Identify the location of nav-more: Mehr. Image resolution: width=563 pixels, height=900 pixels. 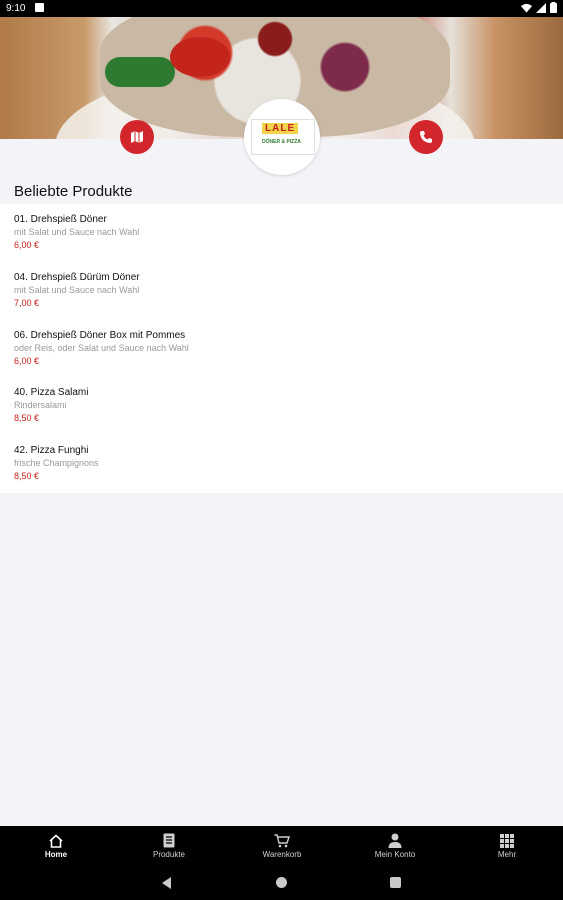
(507, 846).